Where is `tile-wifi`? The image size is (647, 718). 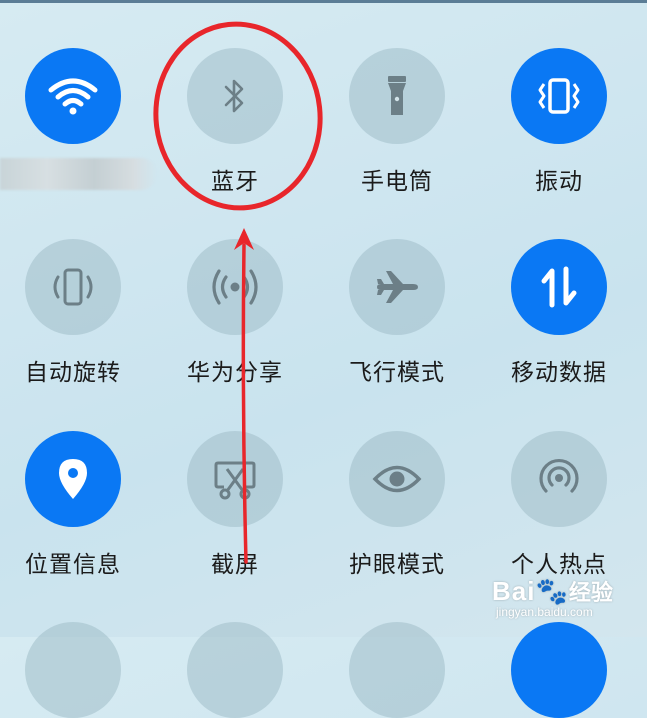 tile-wifi is located at coordinates (73, 133).